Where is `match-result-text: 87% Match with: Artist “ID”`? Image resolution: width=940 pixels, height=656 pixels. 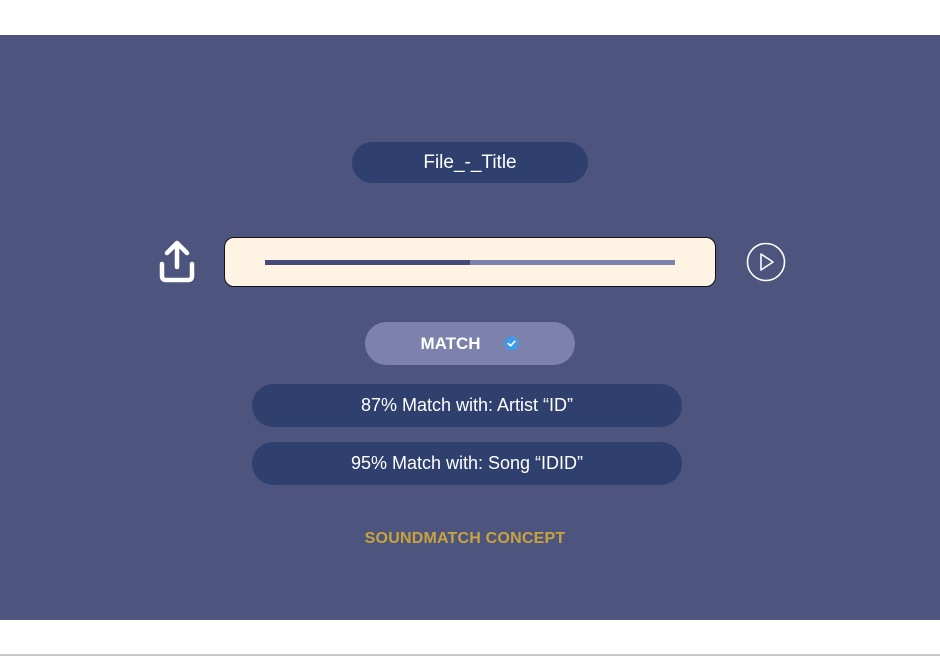
match-result-text: 87% Match with: Artist “ID” is located at coordinates (467, 405).